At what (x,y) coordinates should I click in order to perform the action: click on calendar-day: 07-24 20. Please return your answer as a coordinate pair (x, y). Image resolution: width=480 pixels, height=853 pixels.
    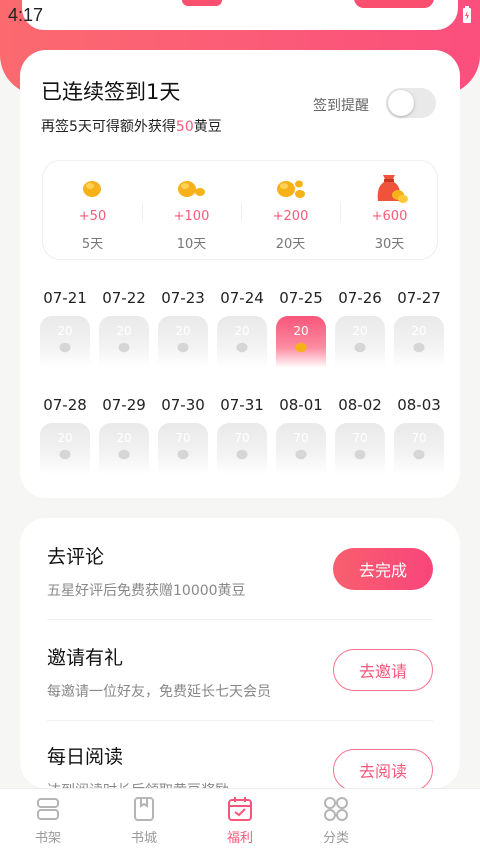
    Looking at the image, I should click on (242, 328).